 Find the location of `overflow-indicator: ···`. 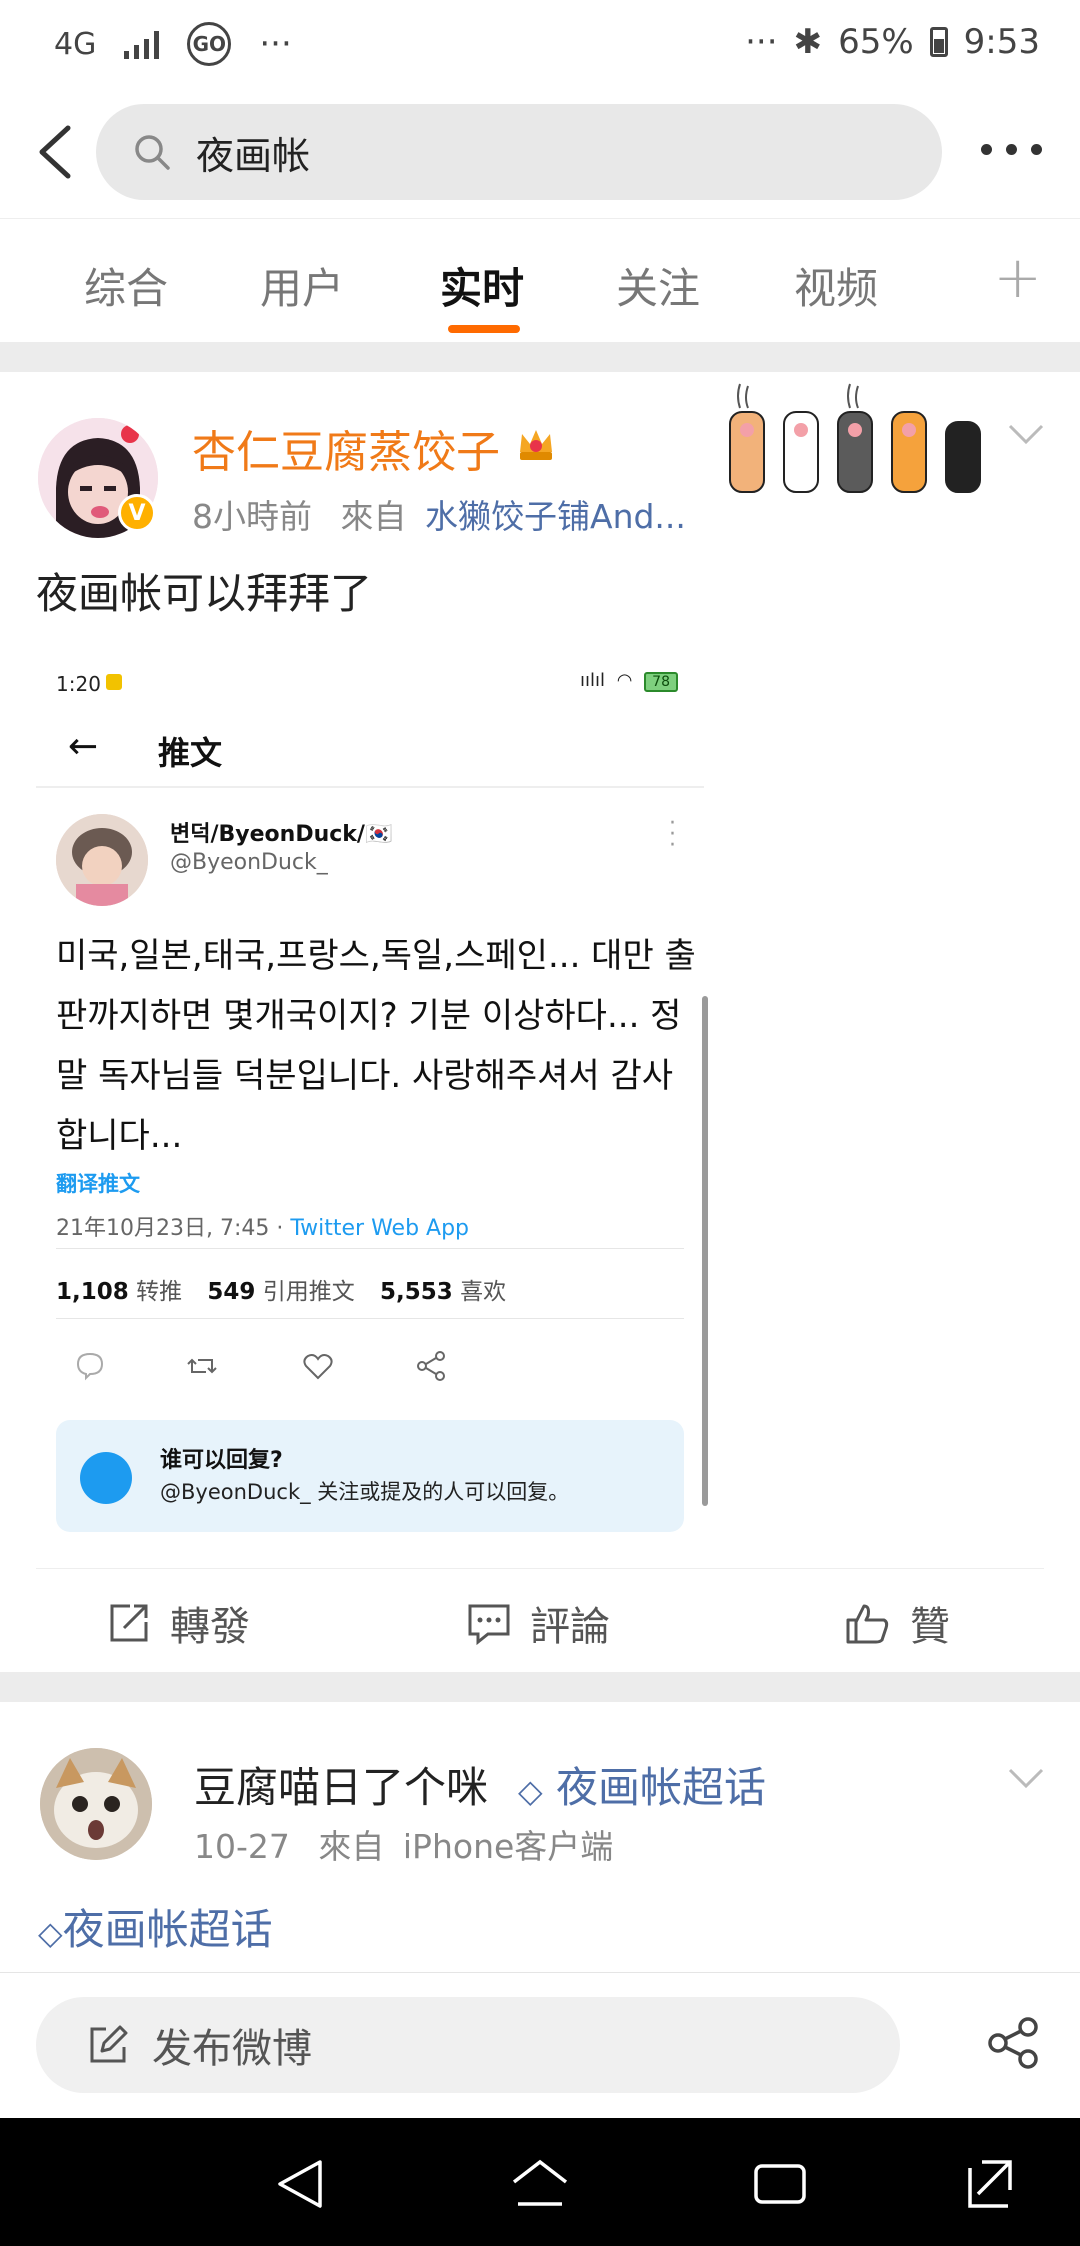

overflow-indicator: ··· is located at coordinates (275, 44).